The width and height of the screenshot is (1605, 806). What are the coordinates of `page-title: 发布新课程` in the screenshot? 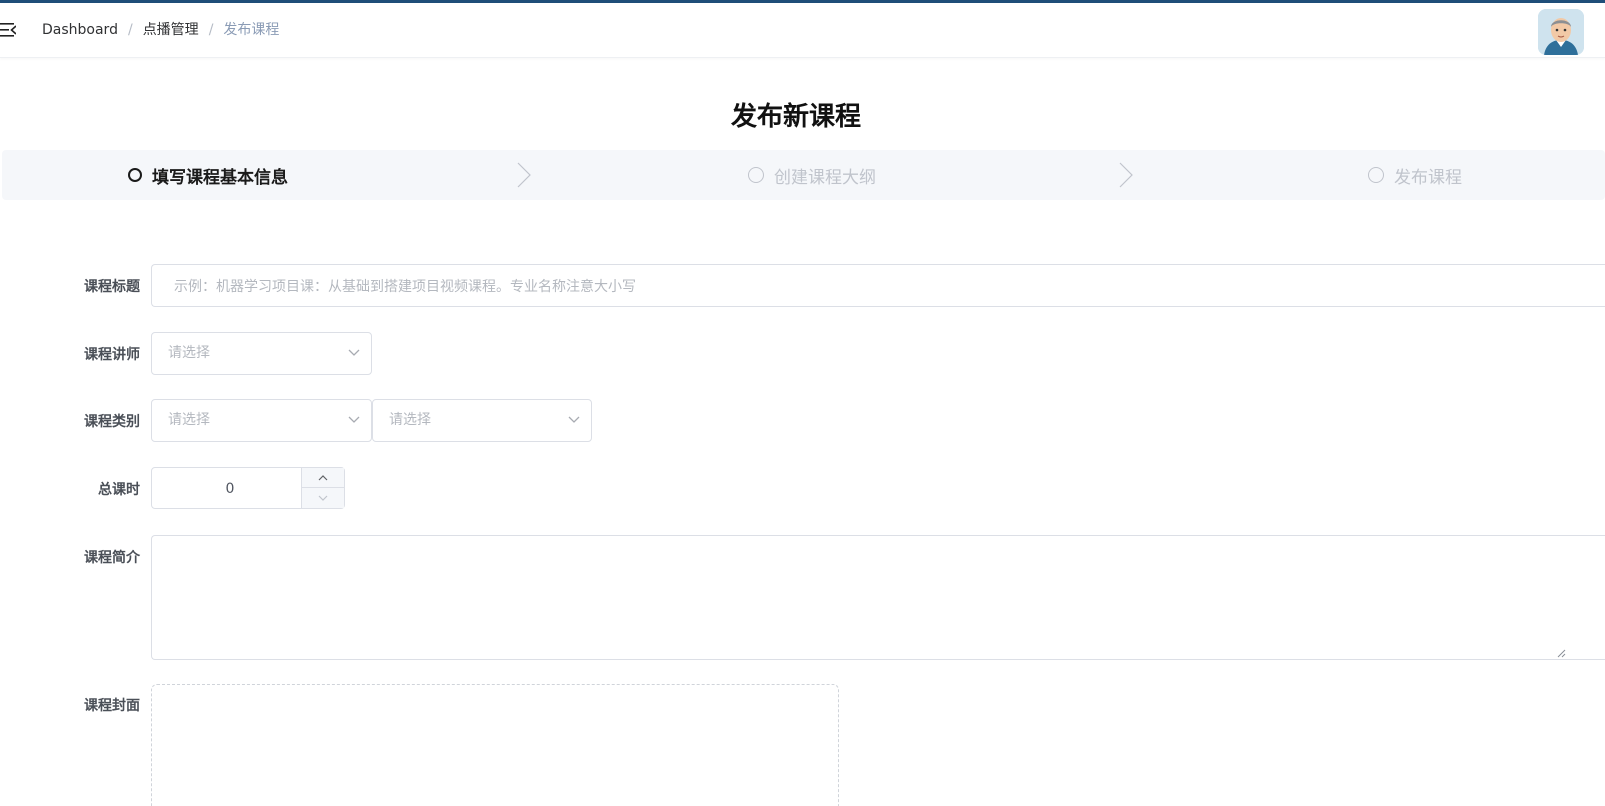 It's located at (795, 117).